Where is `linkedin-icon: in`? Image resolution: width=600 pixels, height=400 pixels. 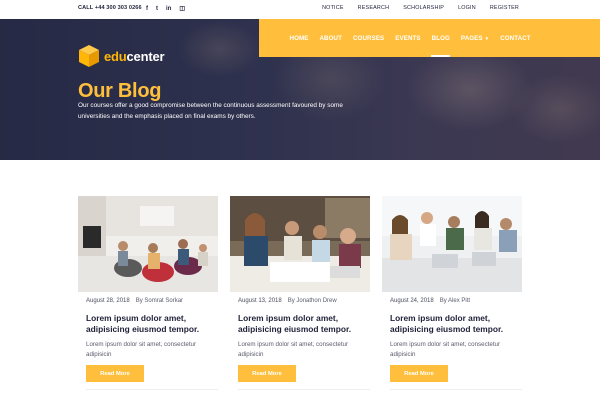 linkedin-icon: in is located at coordinates (168, 9).